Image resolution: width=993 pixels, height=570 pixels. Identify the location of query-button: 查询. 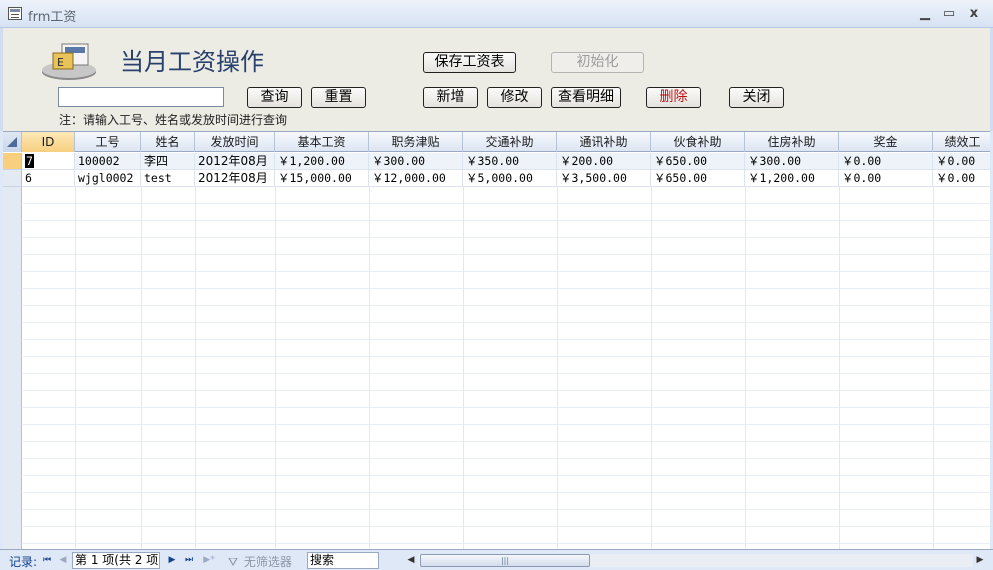
(274, 97).